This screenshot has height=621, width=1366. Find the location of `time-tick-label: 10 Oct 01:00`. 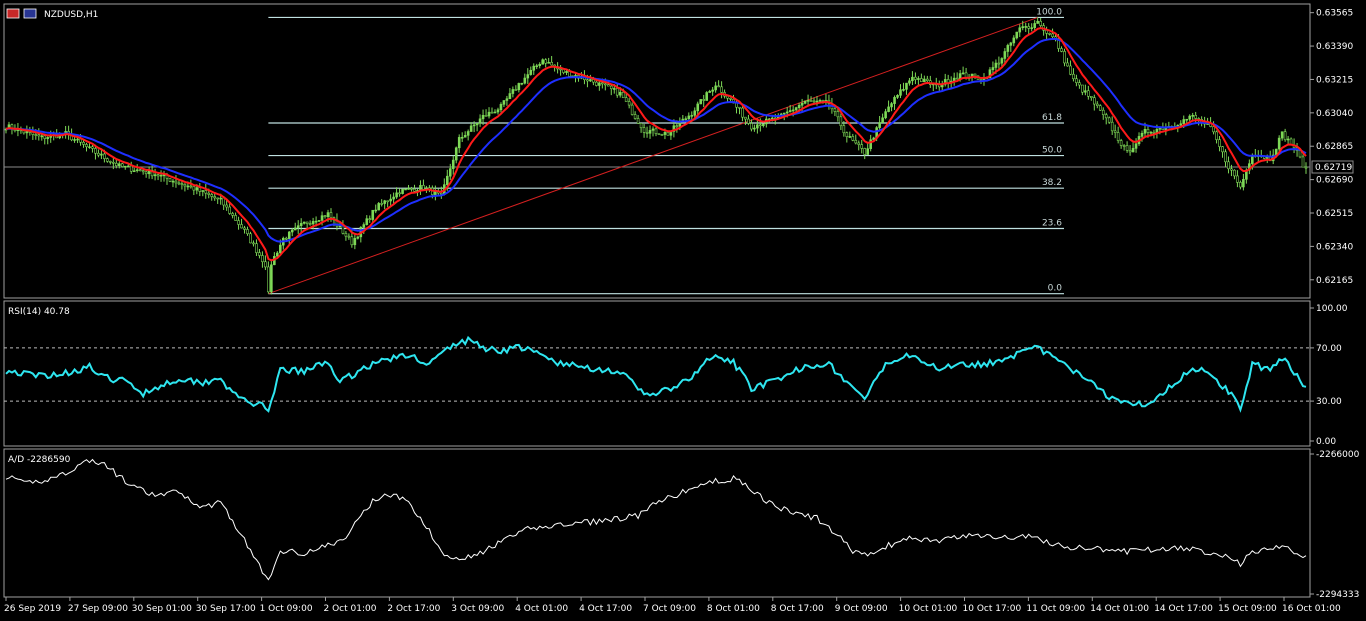

time-tick-label: 10 Oct 01:00 is located at coordinates (928, 609).